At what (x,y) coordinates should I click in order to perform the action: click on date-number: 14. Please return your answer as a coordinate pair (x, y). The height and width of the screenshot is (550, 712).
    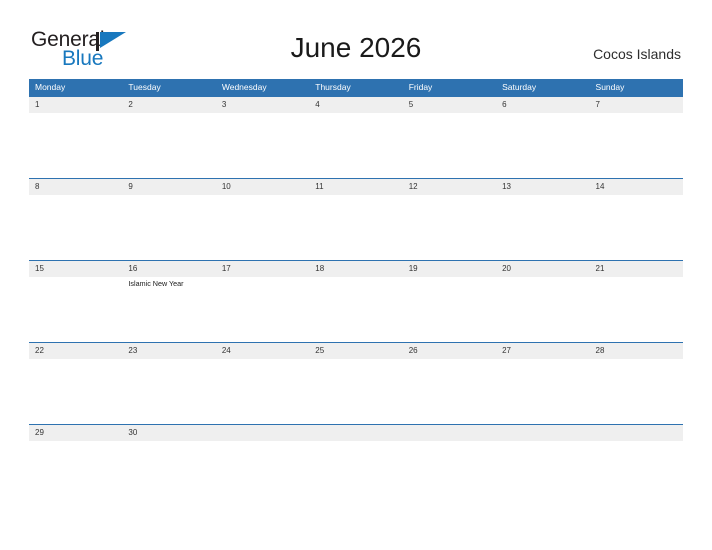
    Looking at the image, I should click on (636, 187).